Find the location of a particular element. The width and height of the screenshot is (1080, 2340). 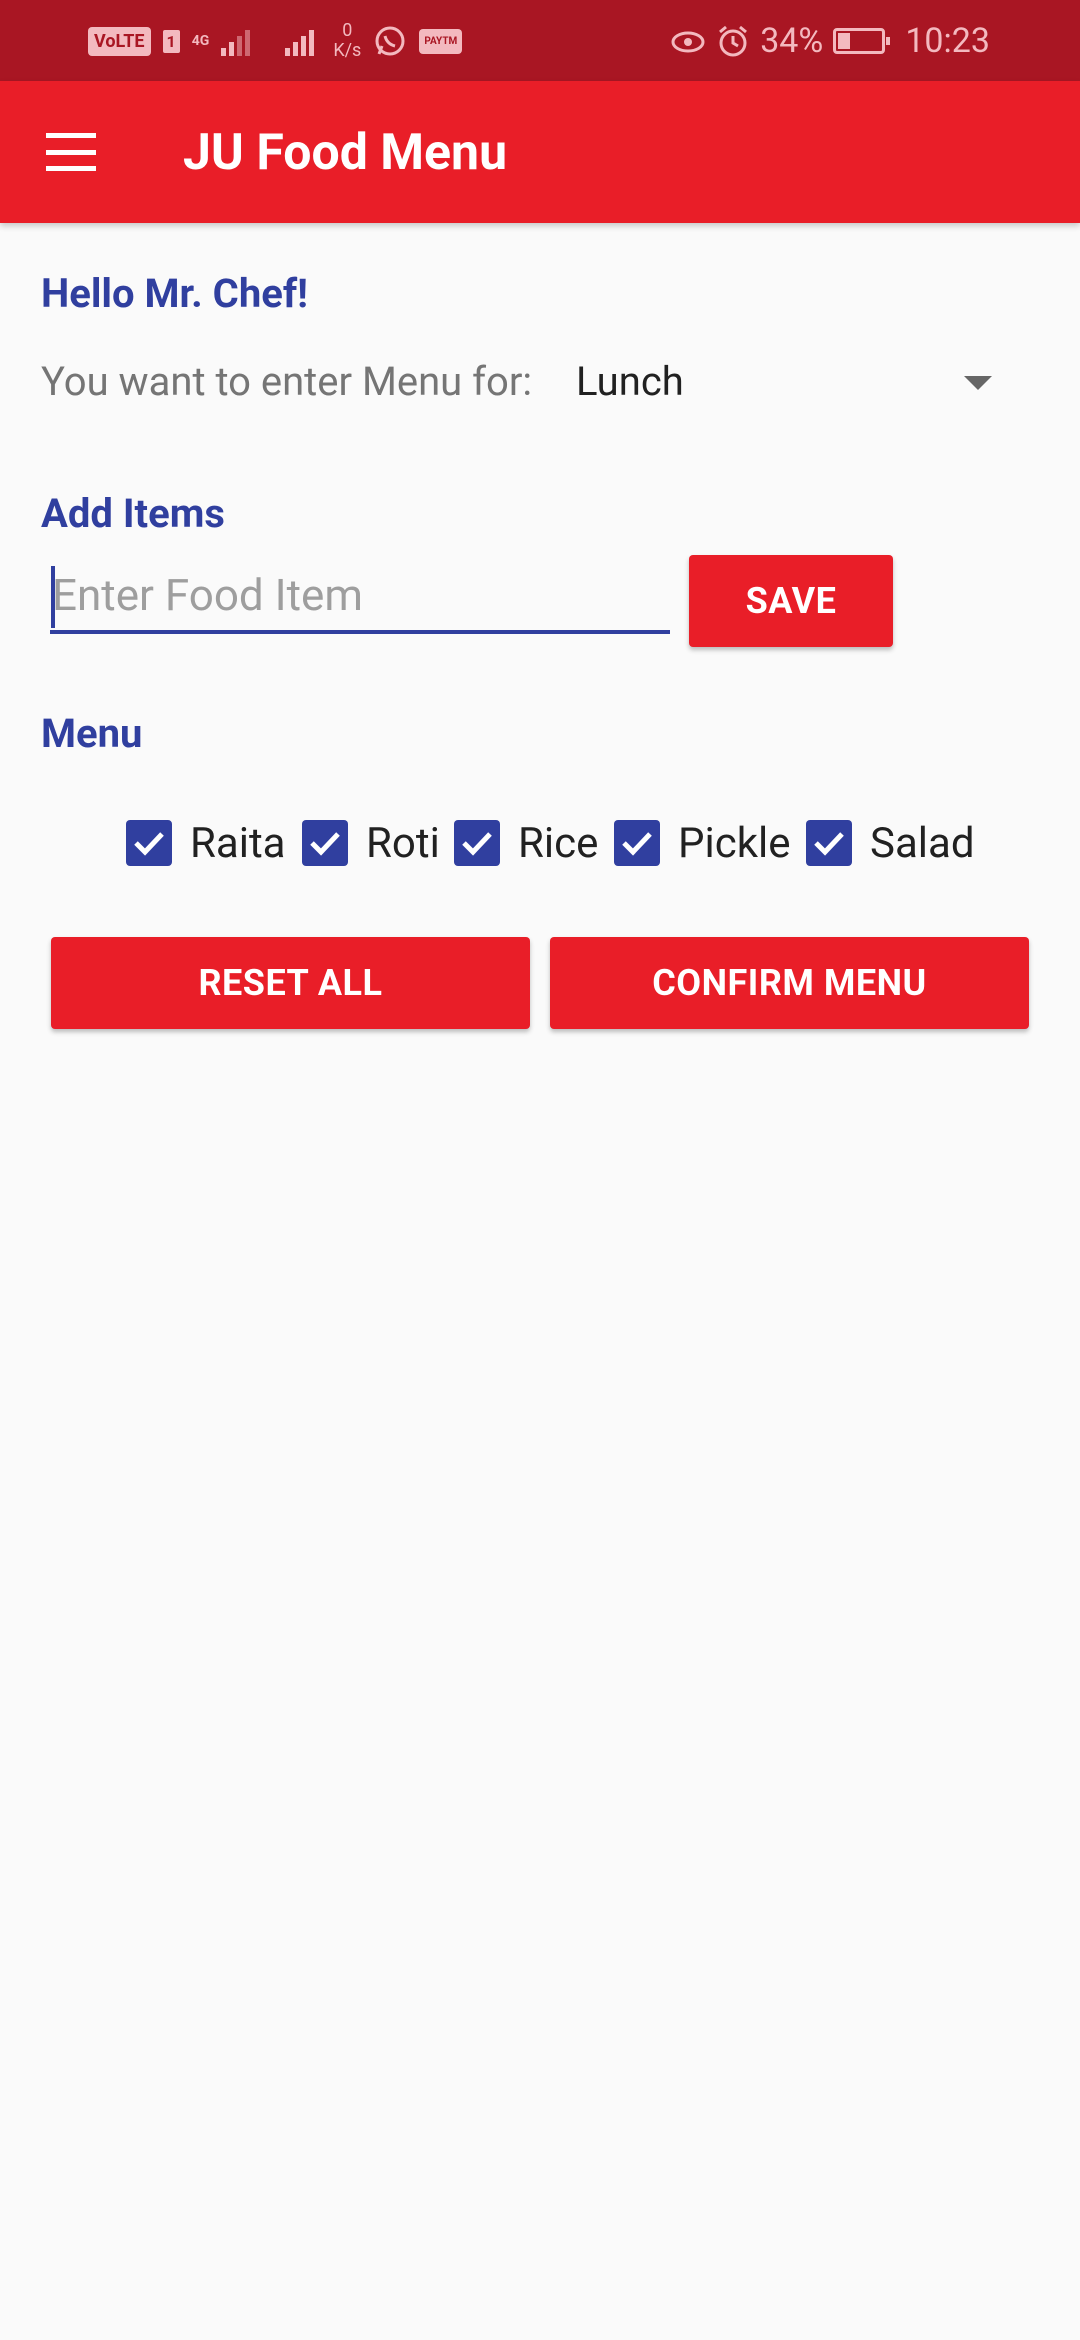

menu-item-salad: Salad is located at coordinates (890, 843).